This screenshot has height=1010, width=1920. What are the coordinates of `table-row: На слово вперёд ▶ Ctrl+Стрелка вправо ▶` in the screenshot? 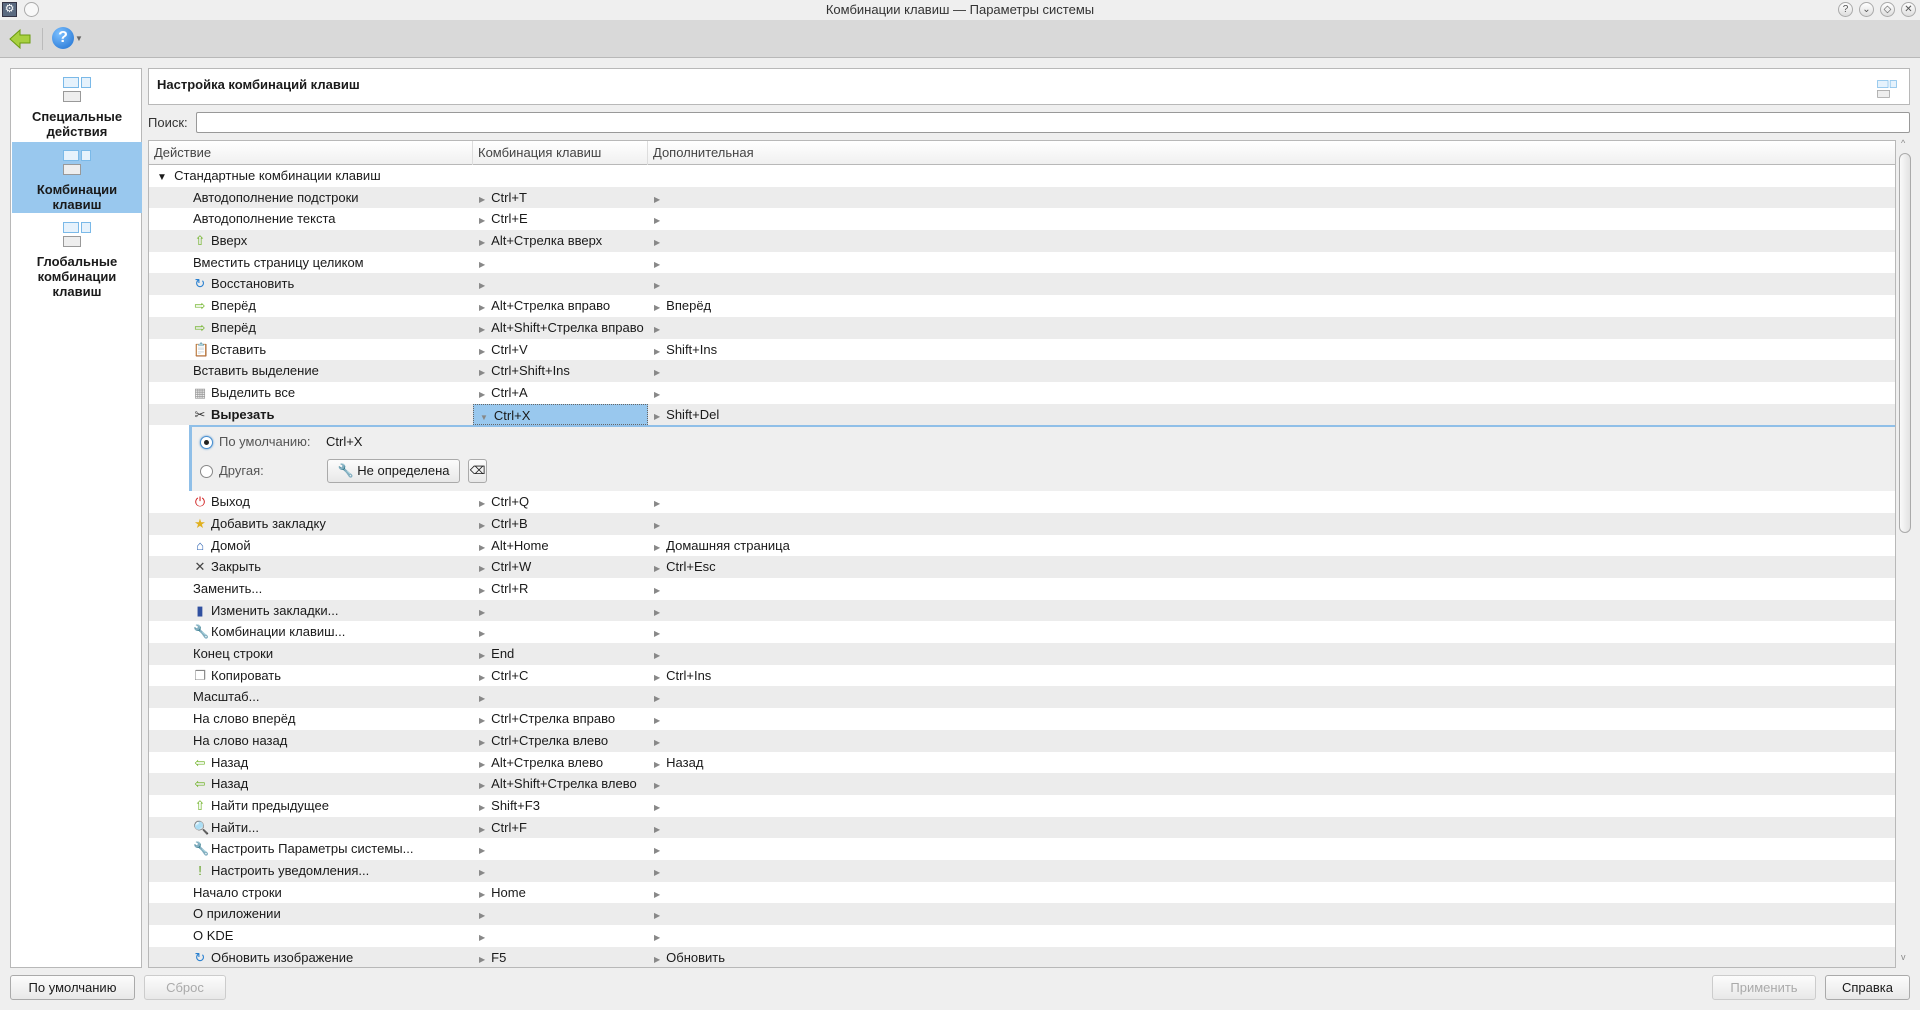 It's located at (1022, 719).